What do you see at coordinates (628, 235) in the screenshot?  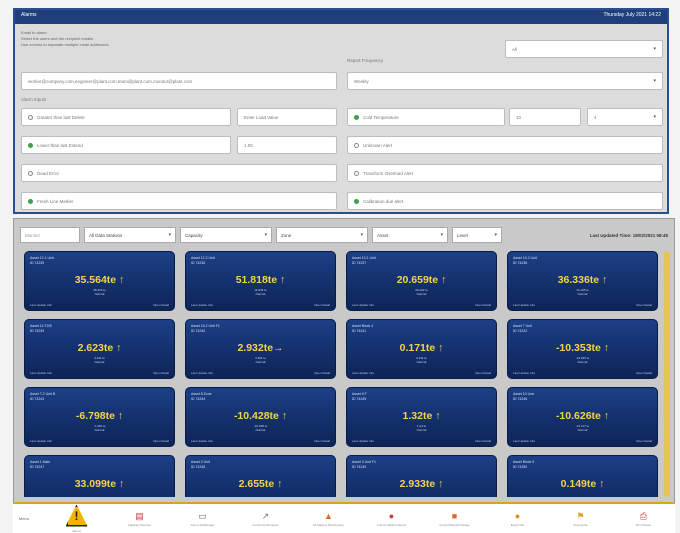 I see `last-updated-time: Last Updated Time: 18/02/2021 08:45` at bounding box center [628, 235].